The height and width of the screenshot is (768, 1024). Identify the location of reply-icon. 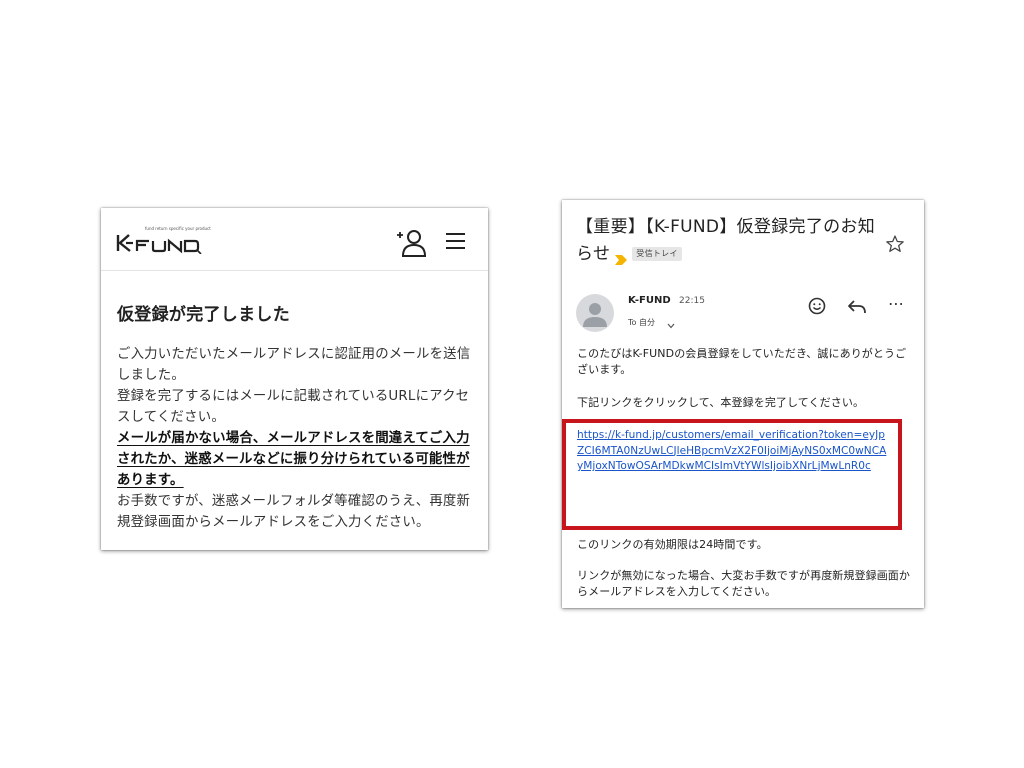
(857, 307).